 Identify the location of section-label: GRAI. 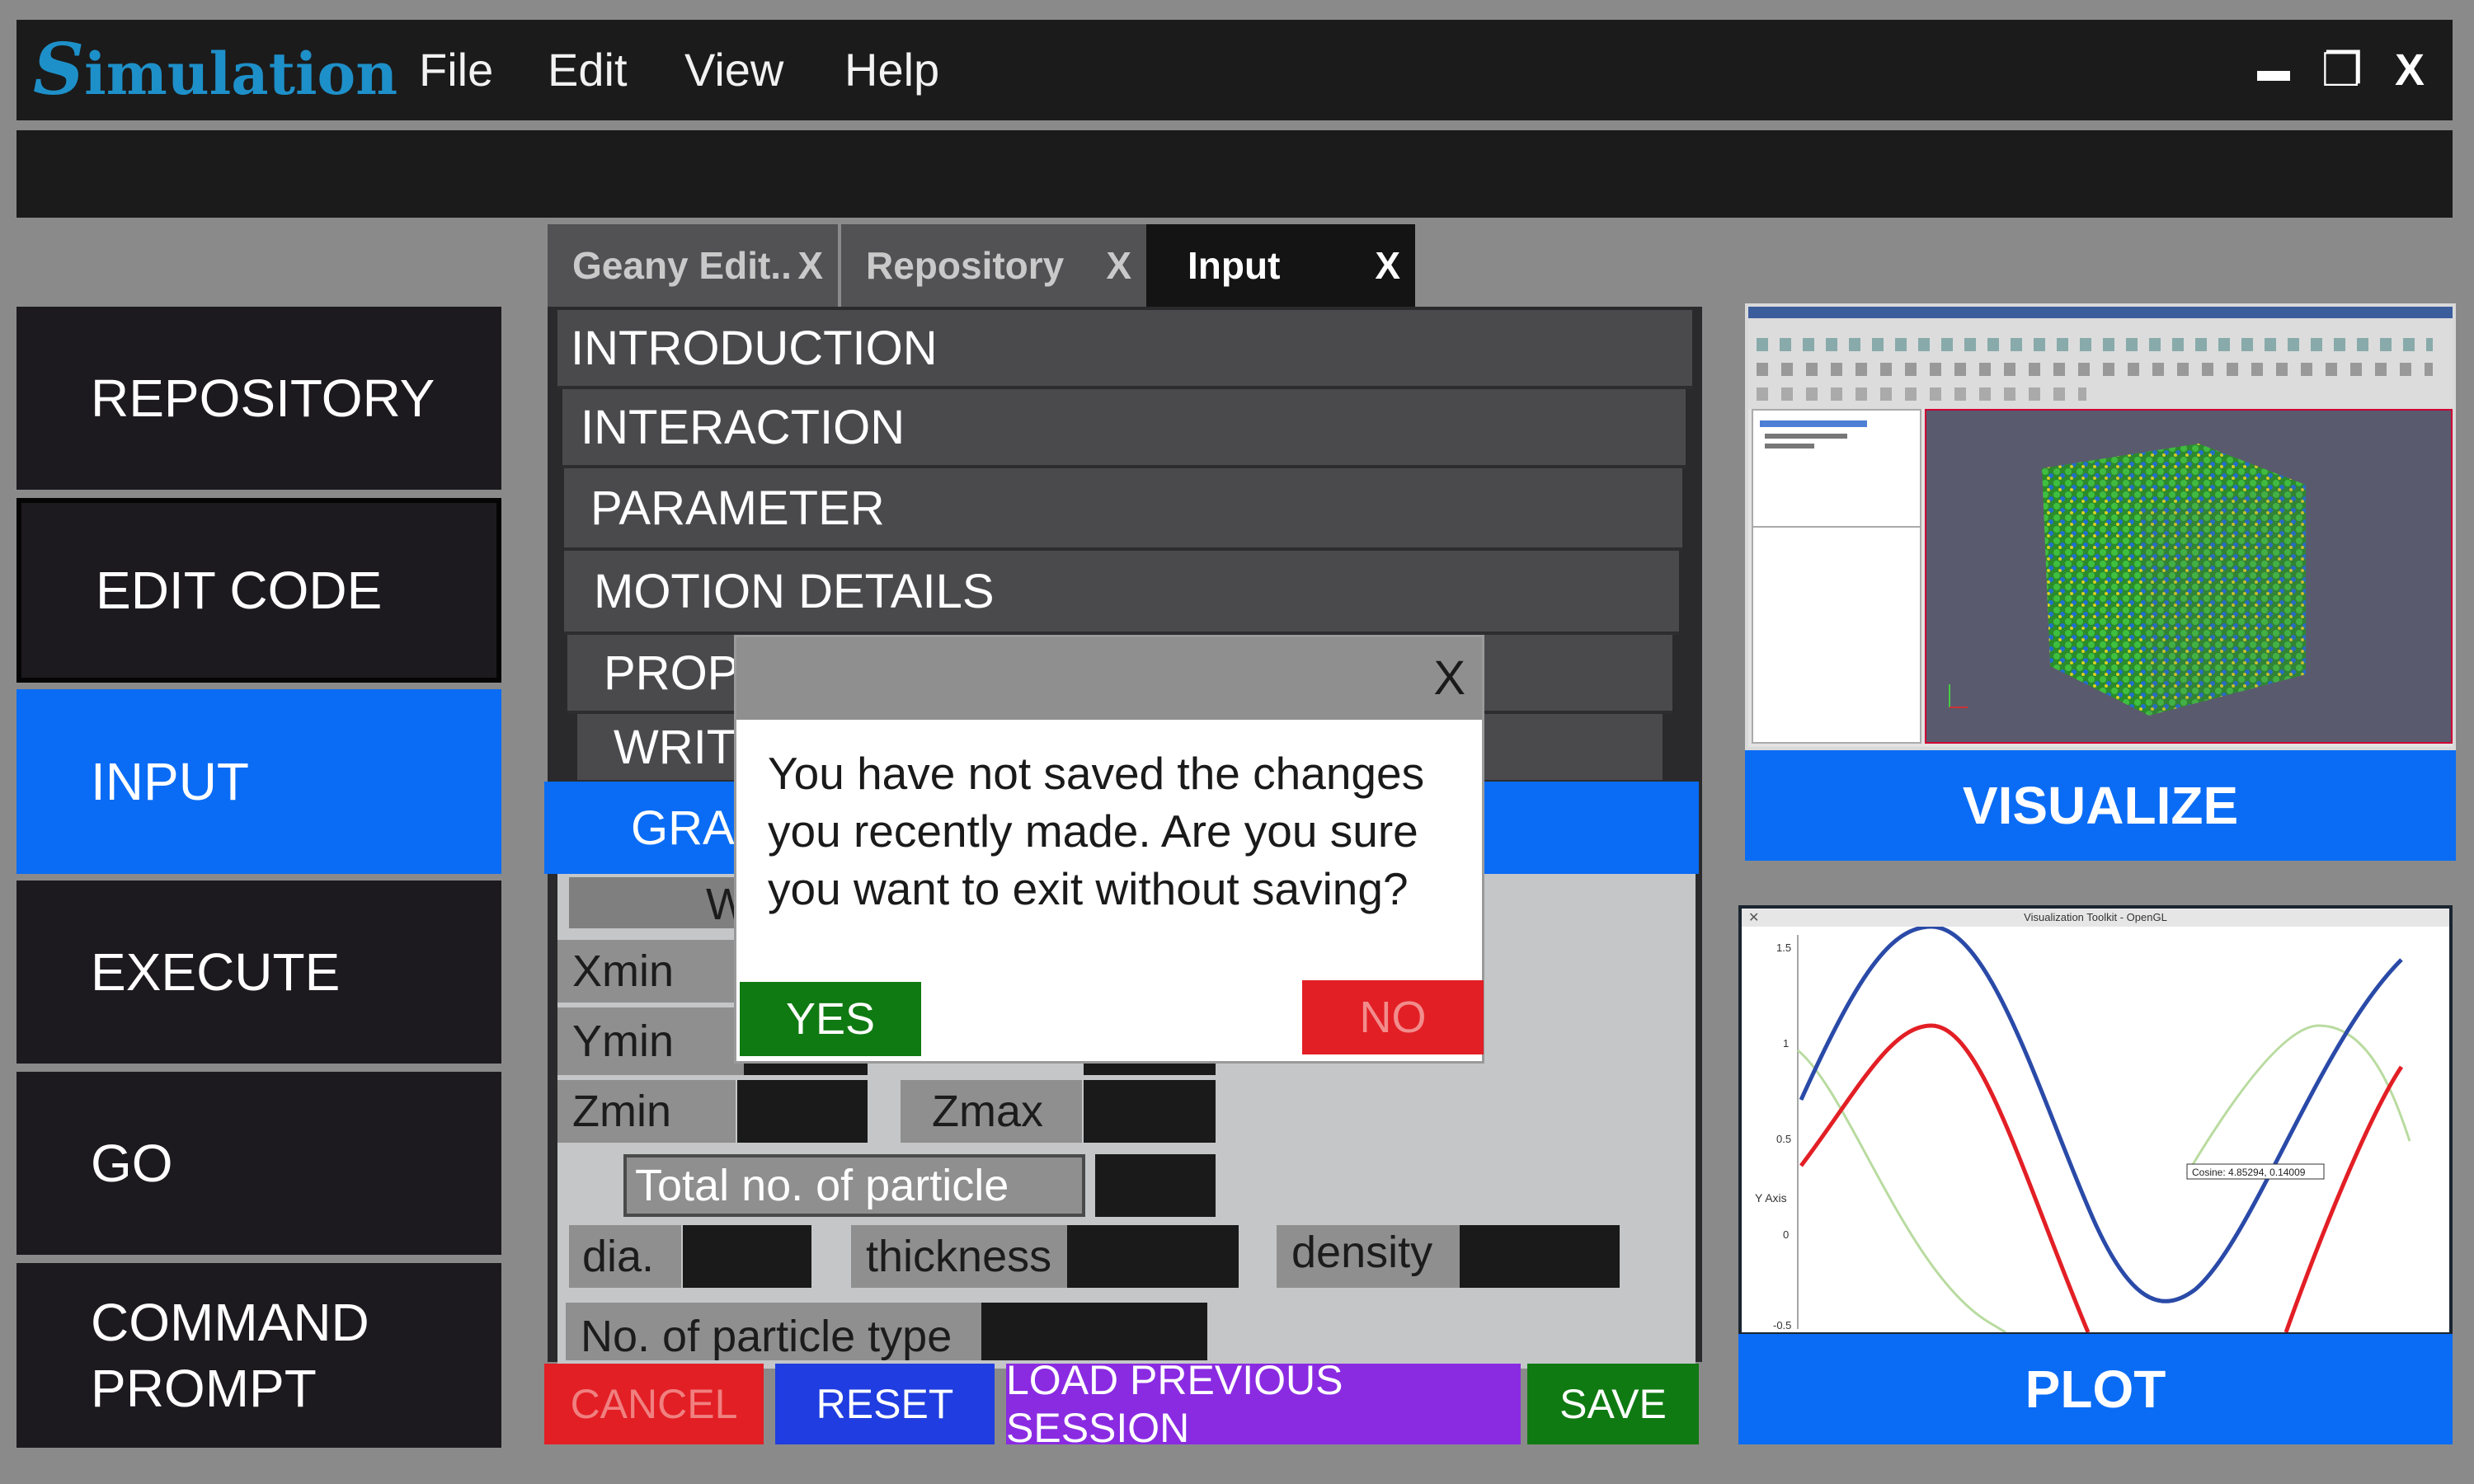
(689, 828).